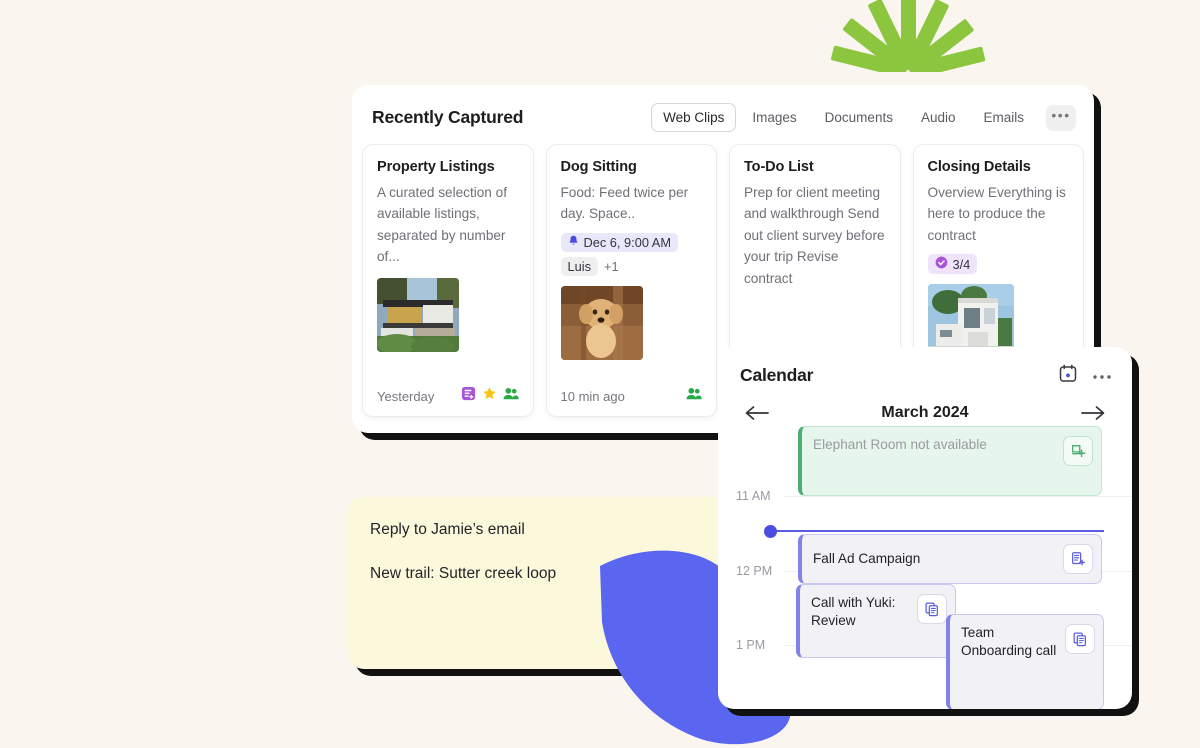 Image resolution: width=1200 pixels, height=748 pixels. Describe the element at coordinates (694, 117) in the screenshot. I see `tab-web-clips: Web Clips` at that location.